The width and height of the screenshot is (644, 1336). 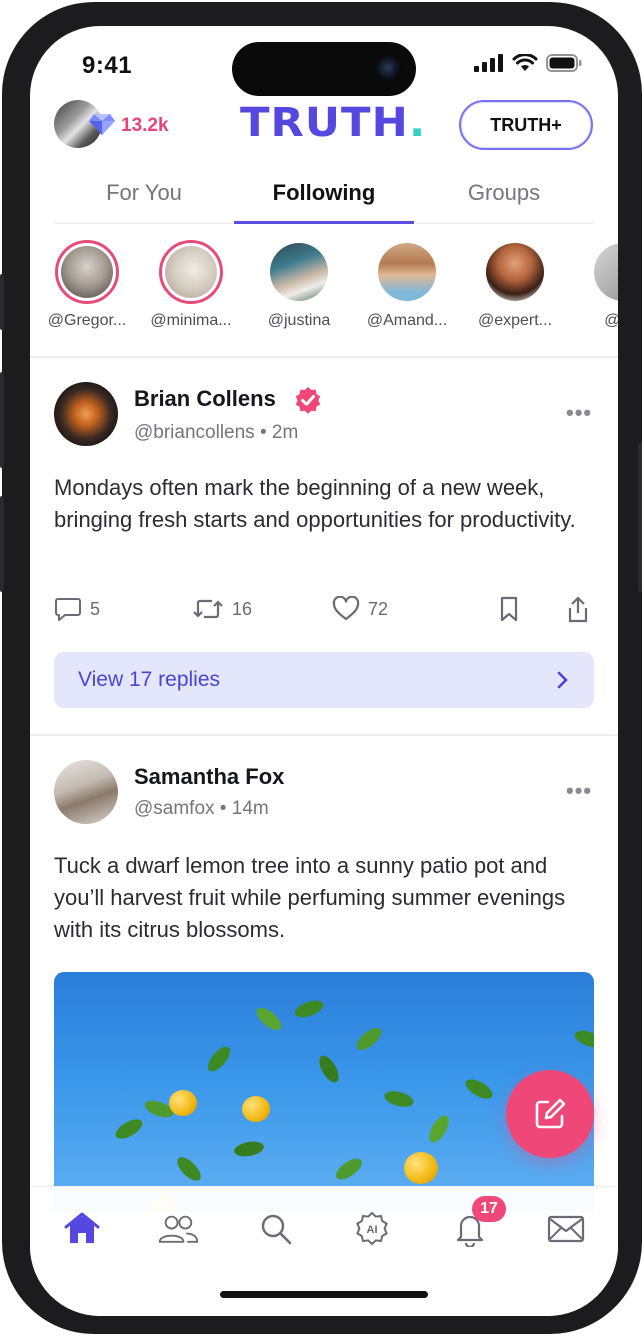 I want to click on nav-home, so click(x=82, y=1229).